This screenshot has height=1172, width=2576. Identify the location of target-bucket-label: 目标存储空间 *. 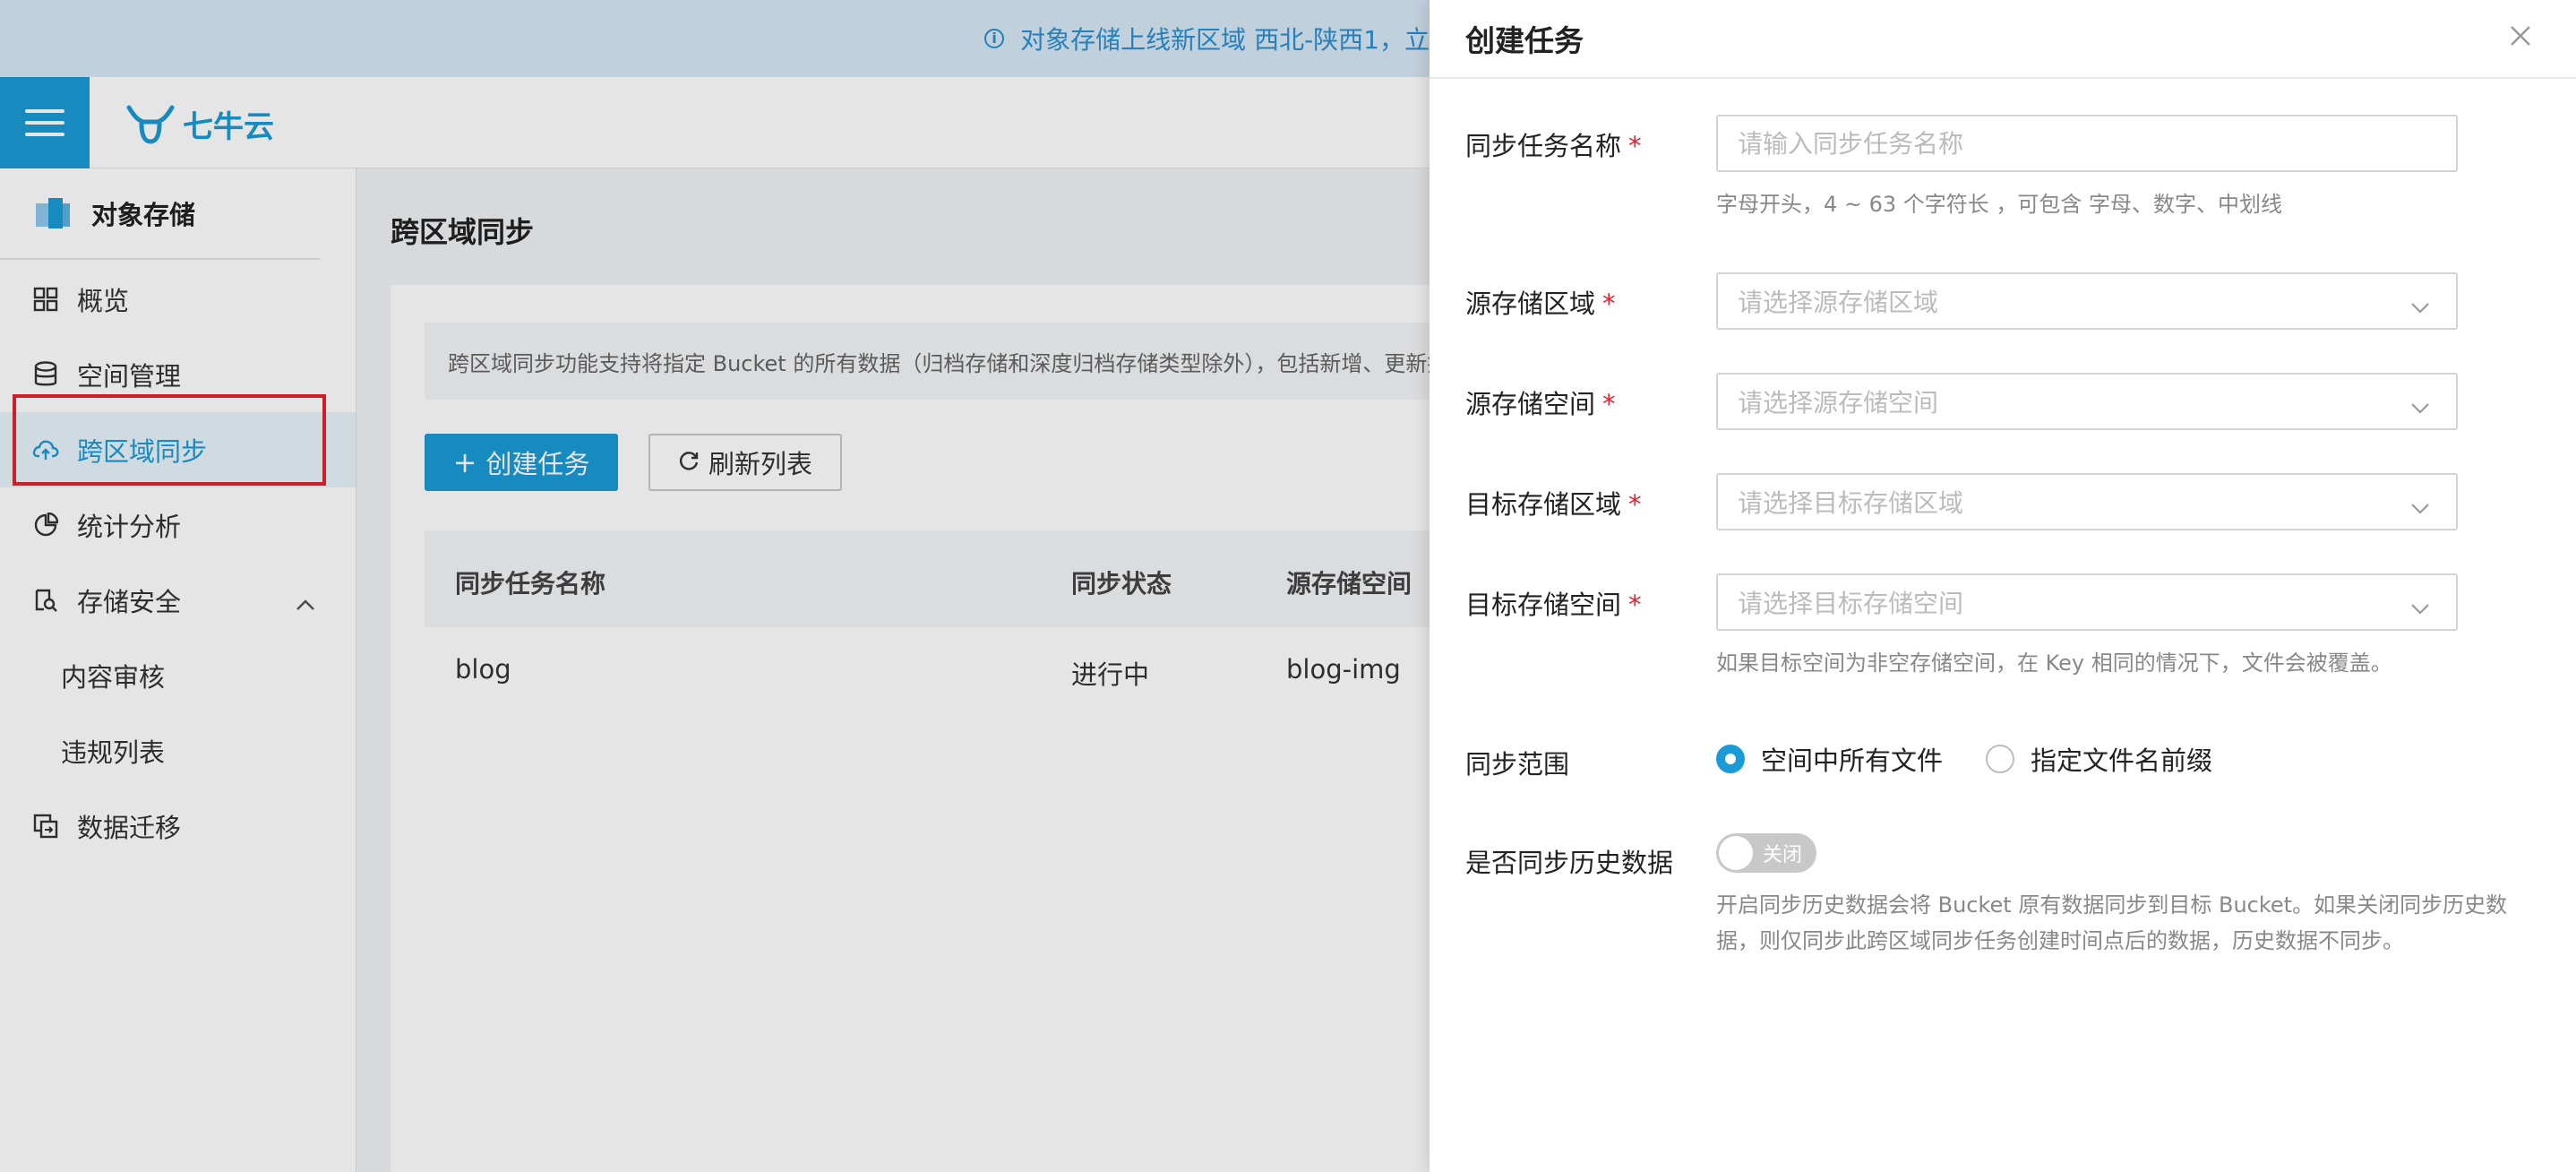
(1553, 605).